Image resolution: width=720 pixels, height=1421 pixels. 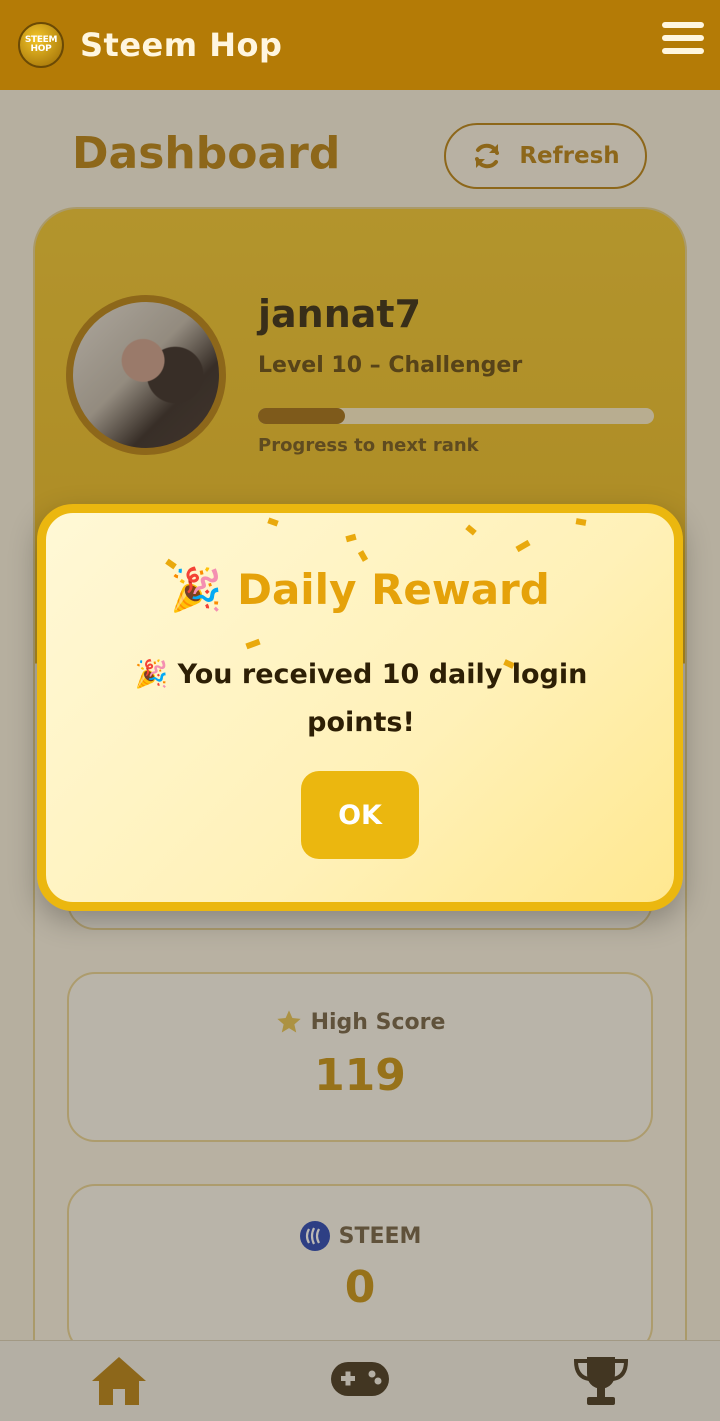 I want to click on app-logo: STEEM HOP, so click(x=41, y=45).